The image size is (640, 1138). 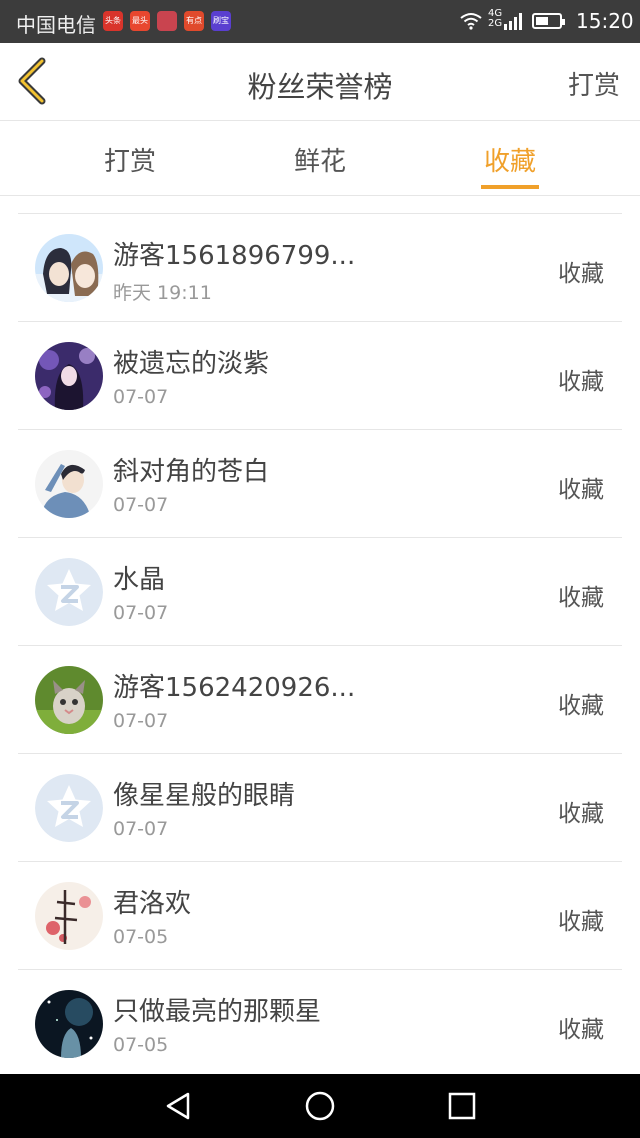 I want to click on wifi-icon, so click(x=471, y=21).